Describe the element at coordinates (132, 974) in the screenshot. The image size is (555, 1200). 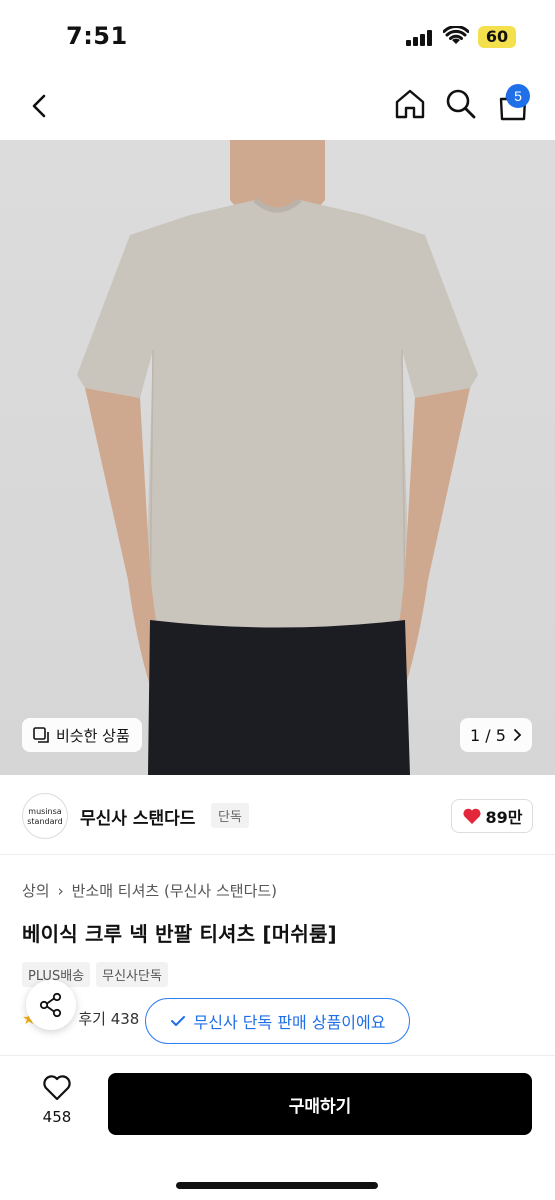
I see `tag-exclusive: 무신사단독` at that location.